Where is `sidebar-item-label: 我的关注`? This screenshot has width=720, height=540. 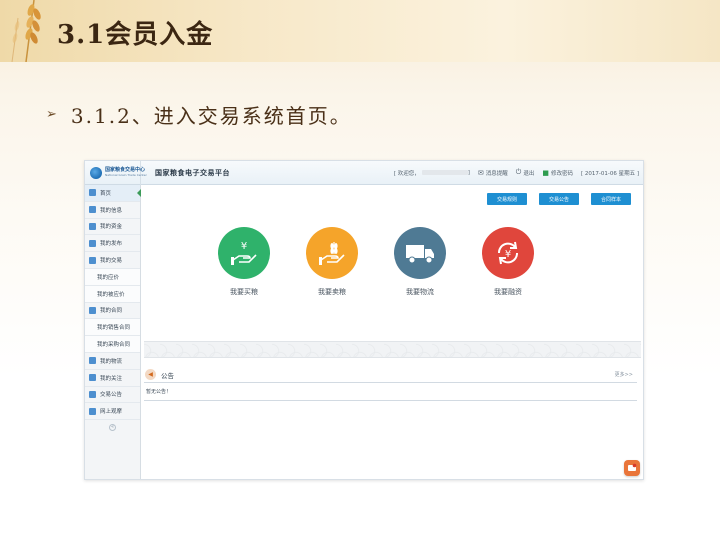 sidebar-item-label: 我的关注 is located at coordinates (111, 378).